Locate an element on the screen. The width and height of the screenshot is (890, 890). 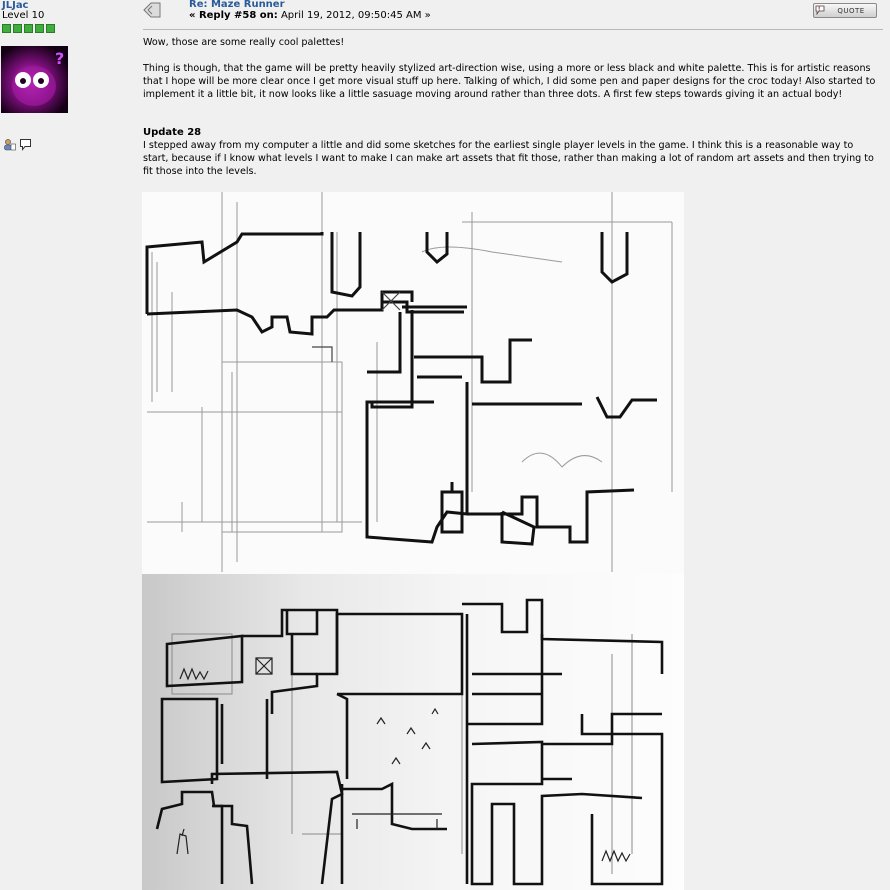
header-divider is located at coordinates (513, 29).